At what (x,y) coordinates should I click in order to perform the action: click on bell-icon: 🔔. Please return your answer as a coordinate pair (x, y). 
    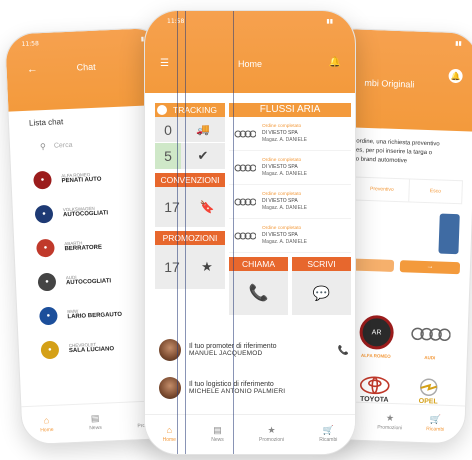
    Looking at the image, I should click on (335, 62).